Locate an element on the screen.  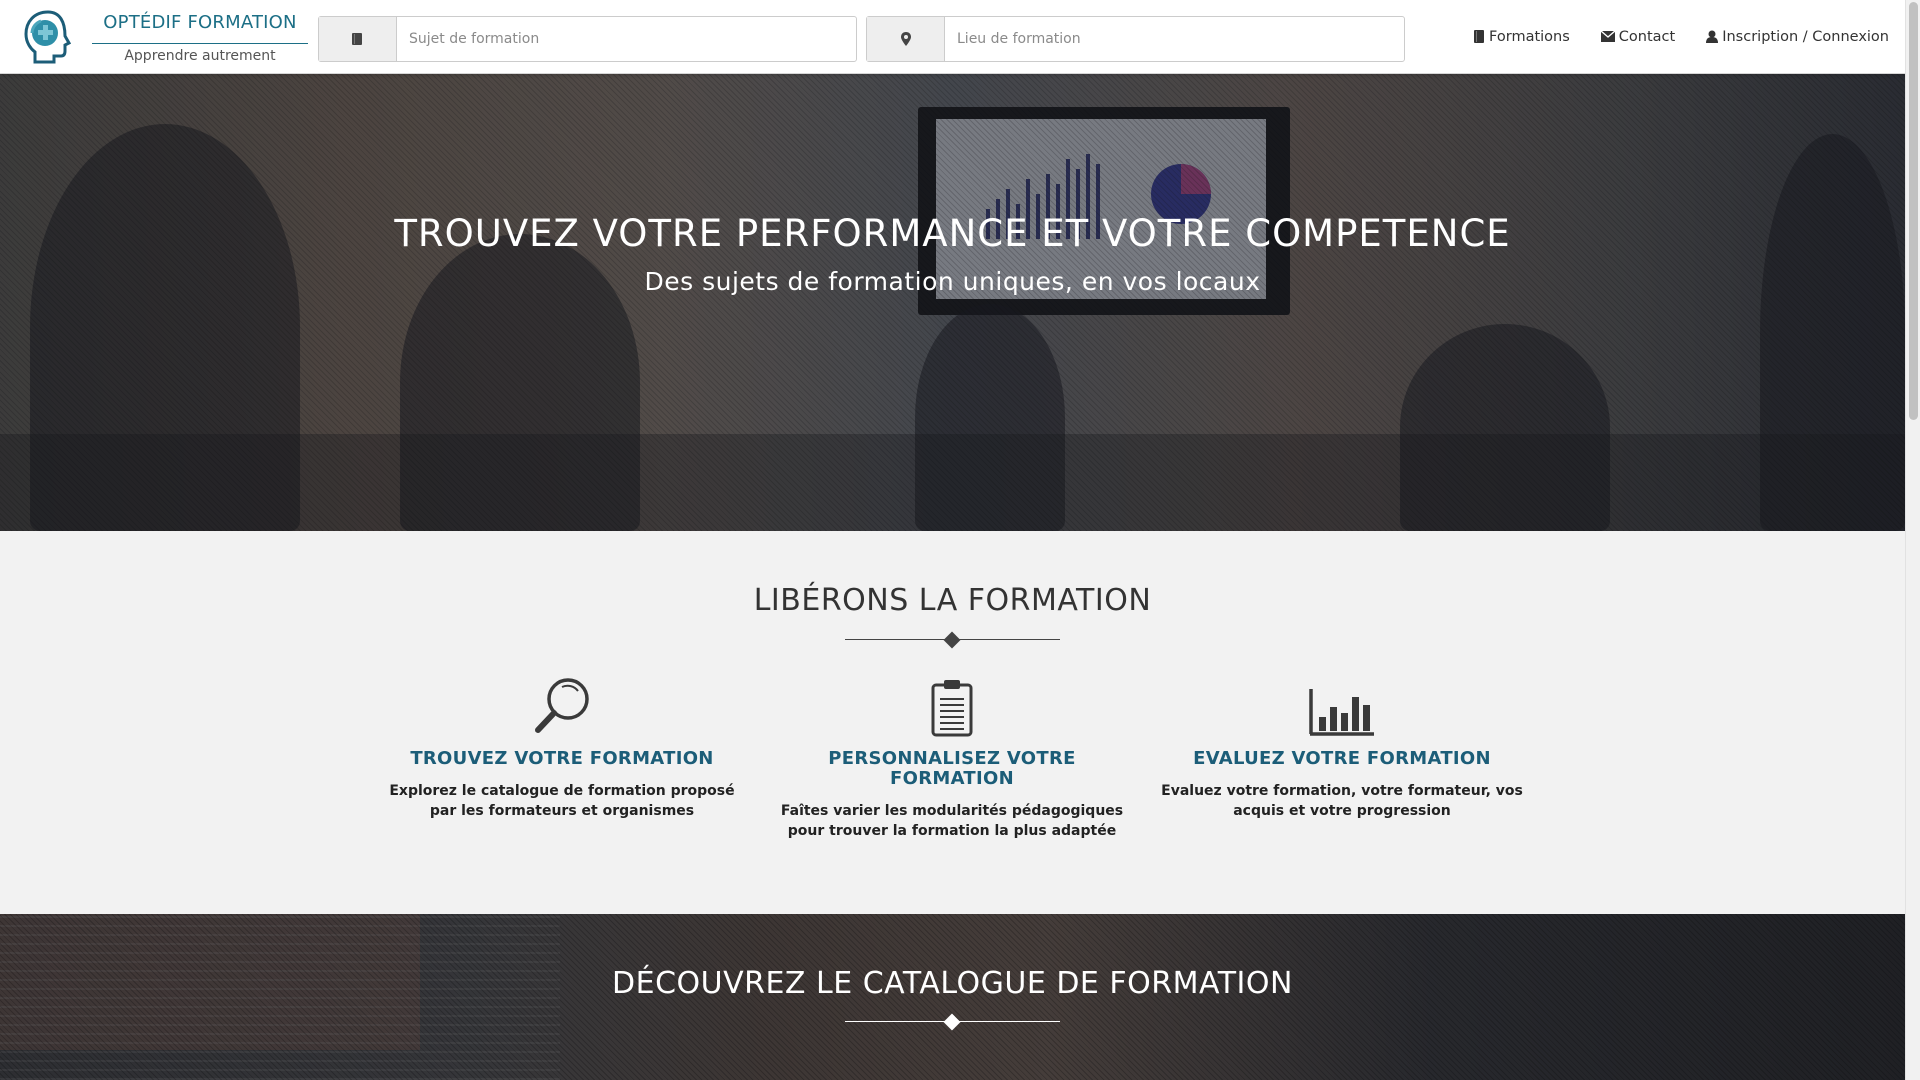
location-search-input is located at coordinates (1174, 39).